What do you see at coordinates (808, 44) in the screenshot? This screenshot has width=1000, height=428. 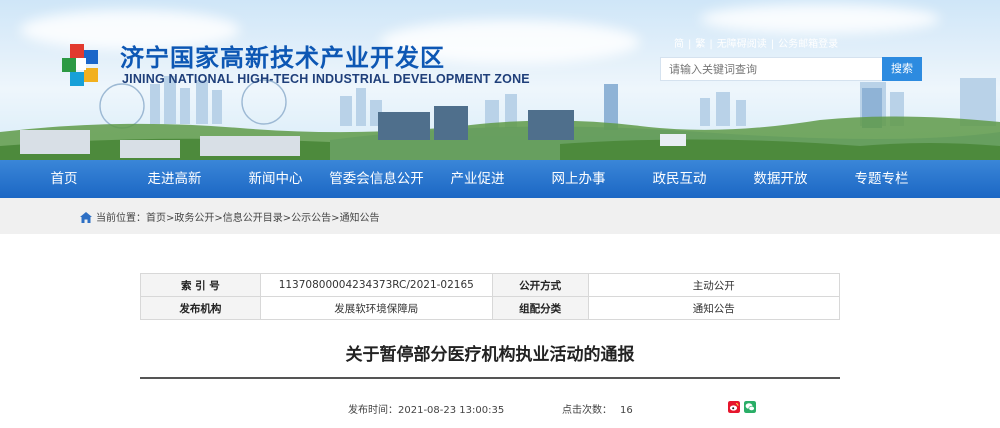 I see `official-mailbox-link: 公务邮箱登录` at bounding box center [808, 44].